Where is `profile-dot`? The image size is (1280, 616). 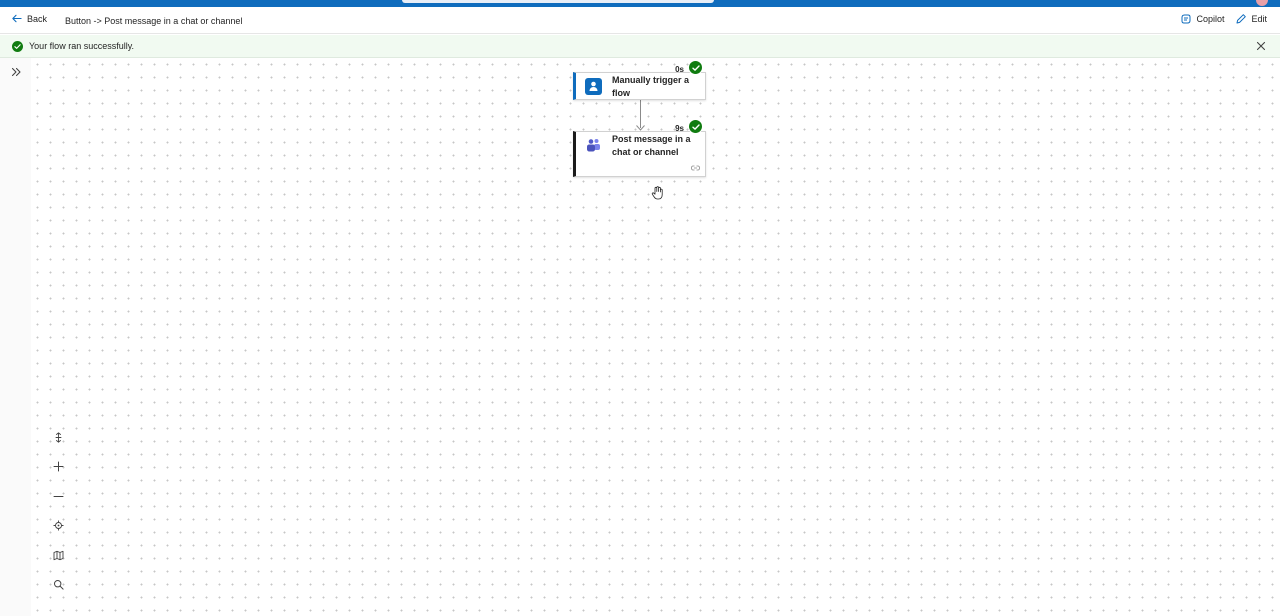
profile-dot is located at coordinates (1262, 3).